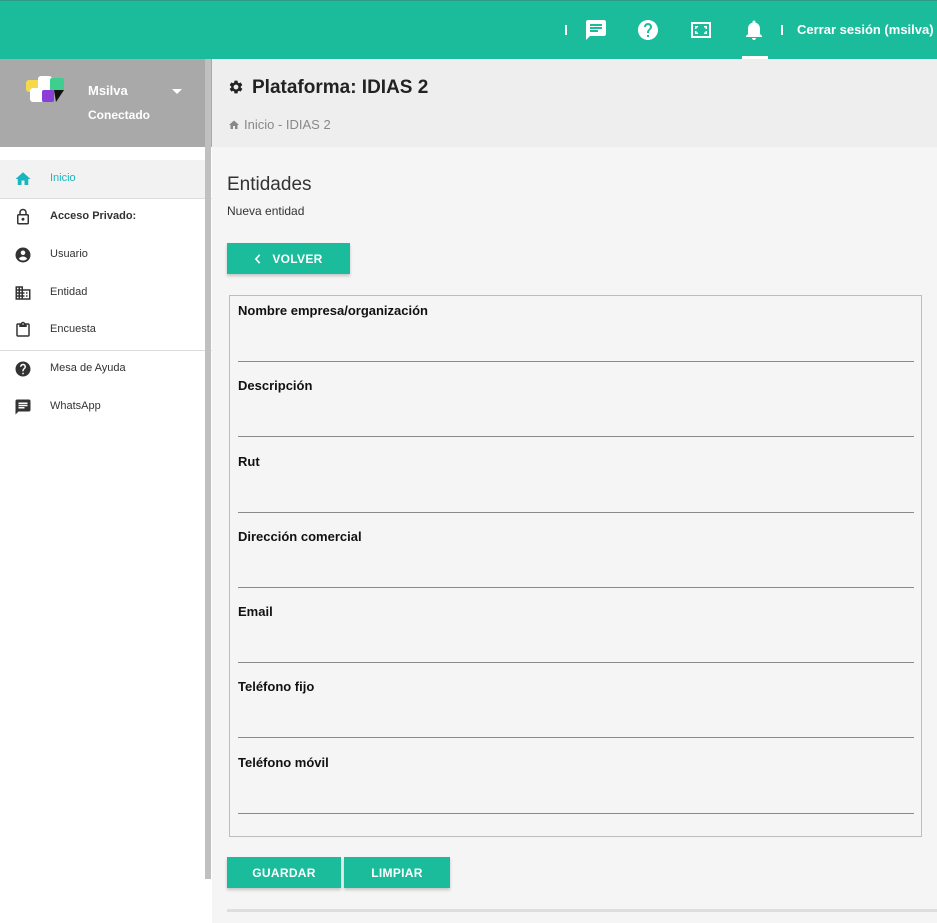  I want to click on form-field-telefono-movil: Teléfono móvil, so click(576, 781).